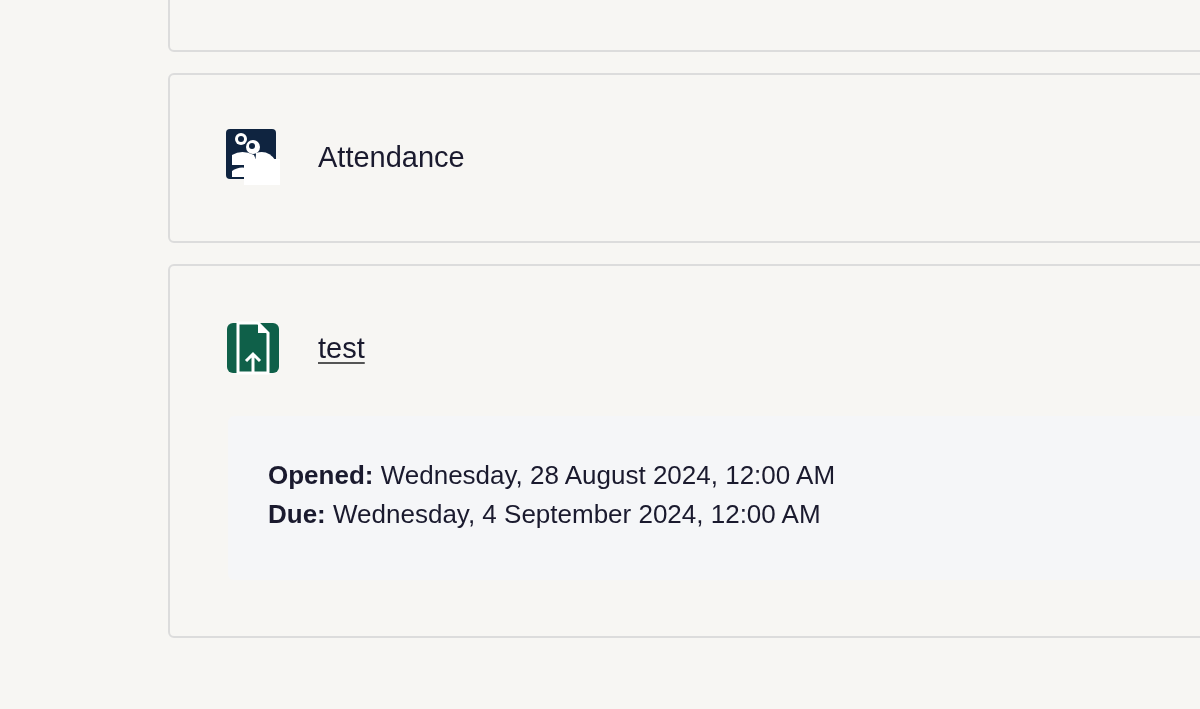  Describe the element at coordinates (552, 475) in the screenshot. I see `date-text: Opened: Wednesday, 28 August 2024, 12:00 AM` at that location.